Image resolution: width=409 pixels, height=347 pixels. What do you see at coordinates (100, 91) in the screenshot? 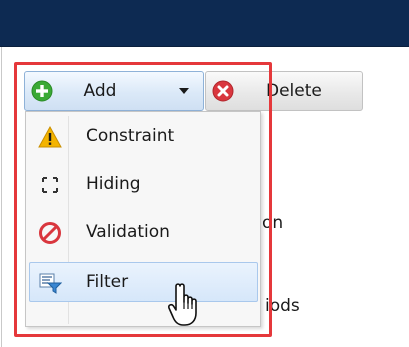
I see `add-button-label: Add` at bounding box center [100, 91].